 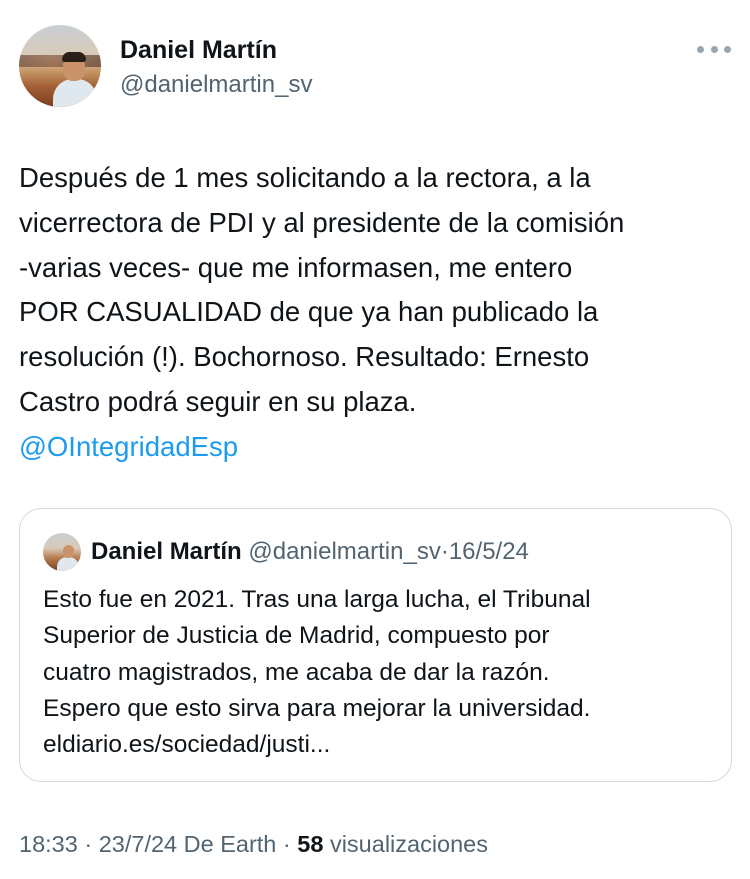 I want to click on tweet-header: Daniel Martín @danielmartin_sv, so click(x=375, y=67).